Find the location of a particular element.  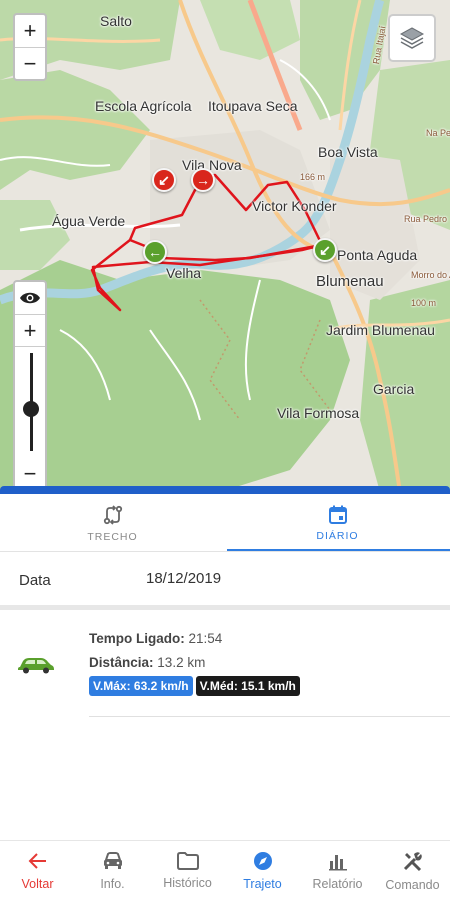

engine-time-value: 21:54 is located at coordinates (205, 638).